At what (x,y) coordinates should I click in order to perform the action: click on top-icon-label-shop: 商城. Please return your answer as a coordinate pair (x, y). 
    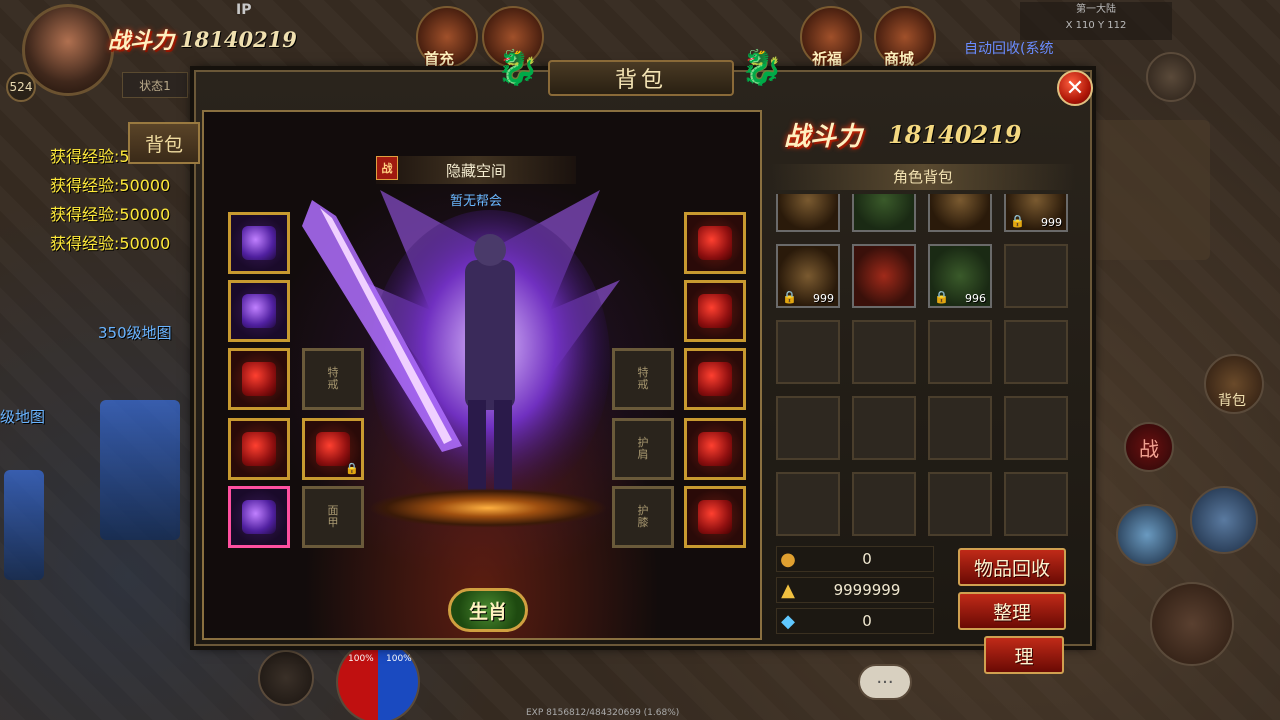
    Looking at the image, I should click on (899, 59).